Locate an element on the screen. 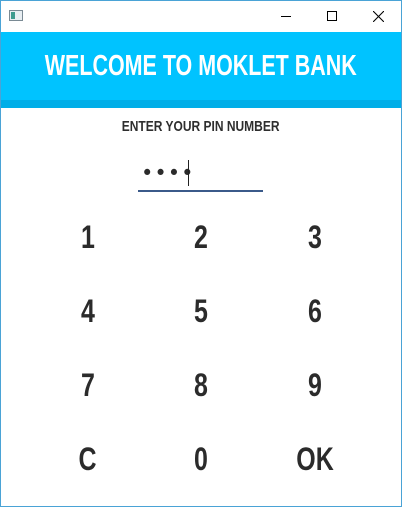  title-bar is located at coordinates (201, 16).